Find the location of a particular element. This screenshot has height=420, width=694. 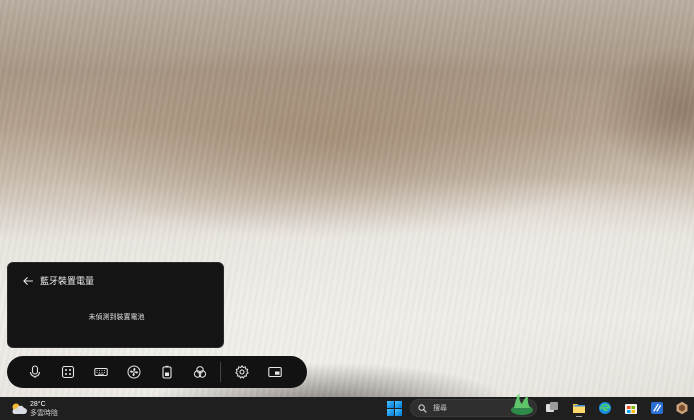

pip-icon is located at coordinates (274, 372).